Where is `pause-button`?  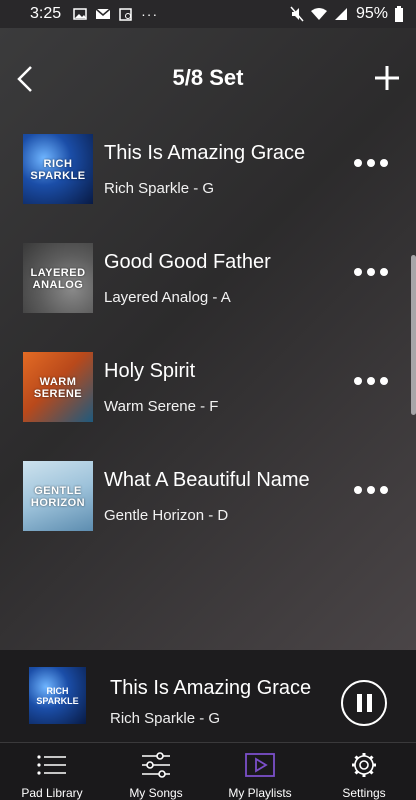 pause-button is located at coordinates (364, 703).